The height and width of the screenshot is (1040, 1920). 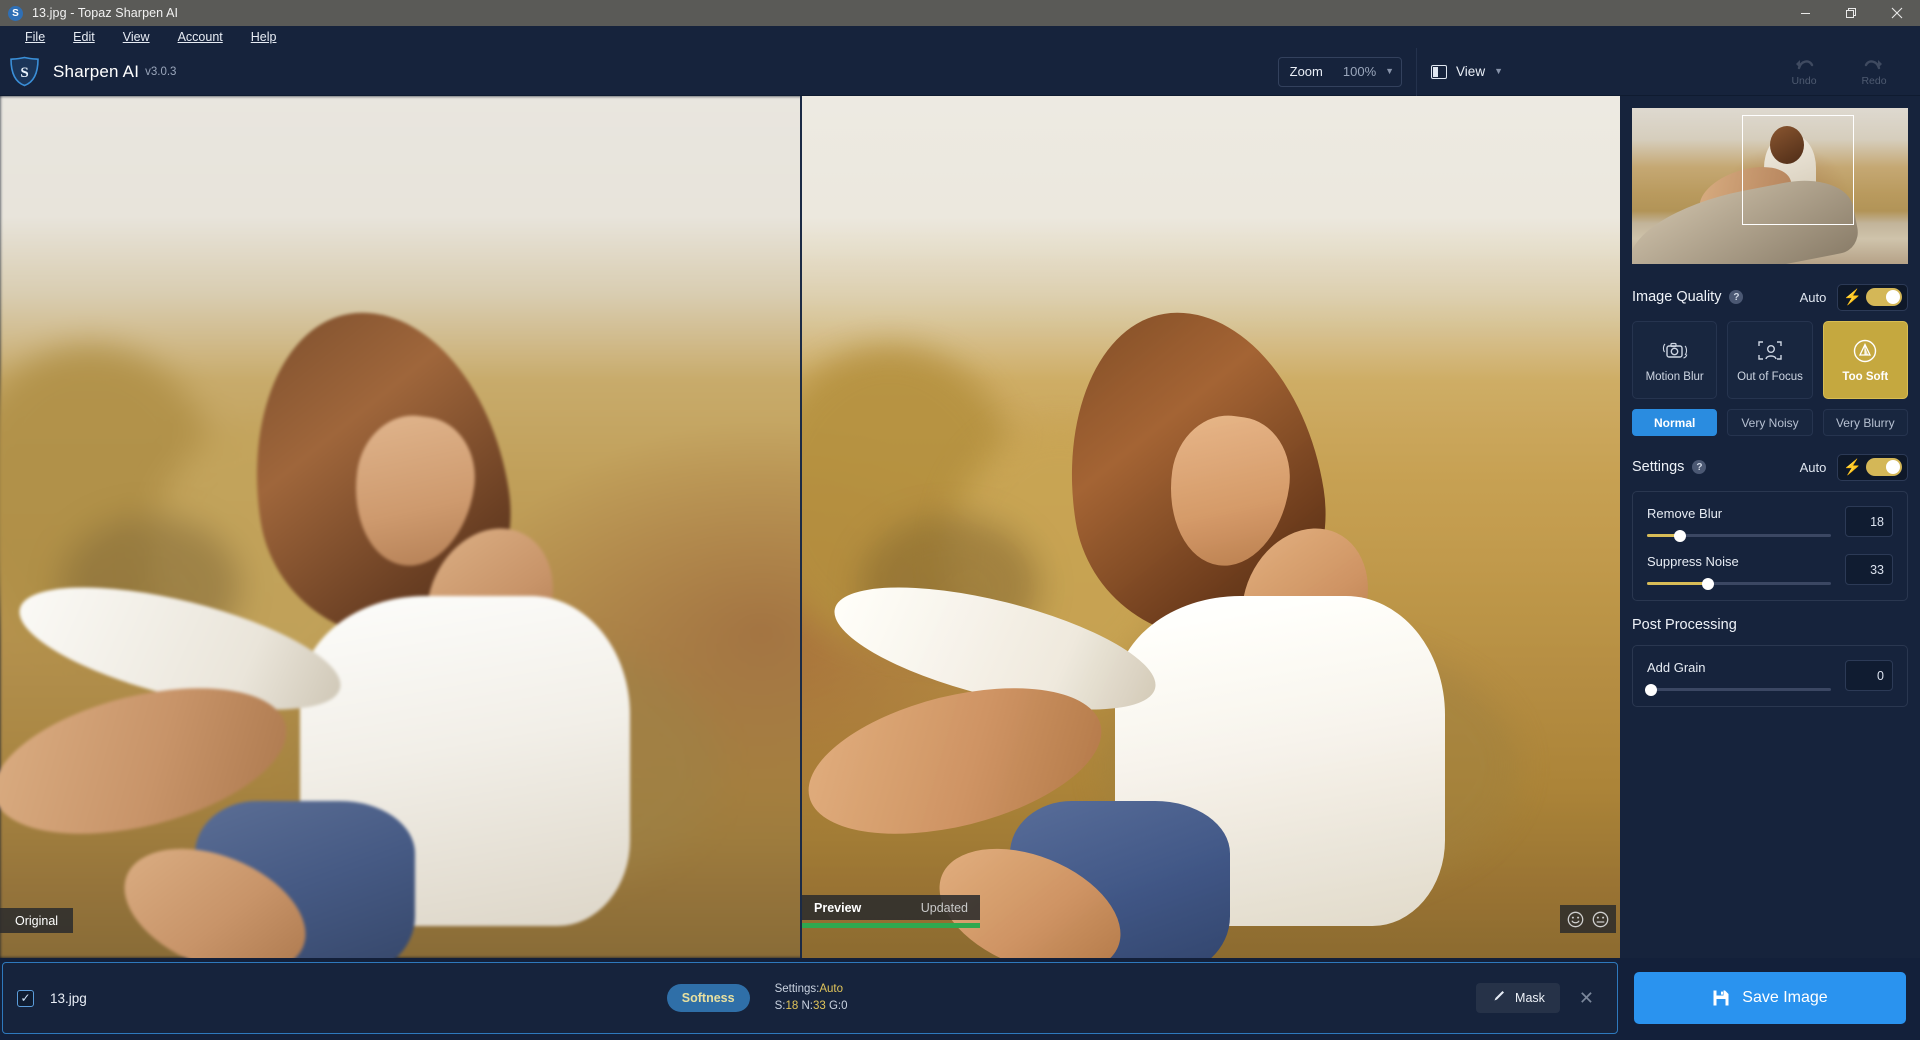 What do you see at coordinates (1770, 572) in the screenshot?
I see `suppress-noise-row: Suppress Noise 33` at bounding box center [1770, 572].